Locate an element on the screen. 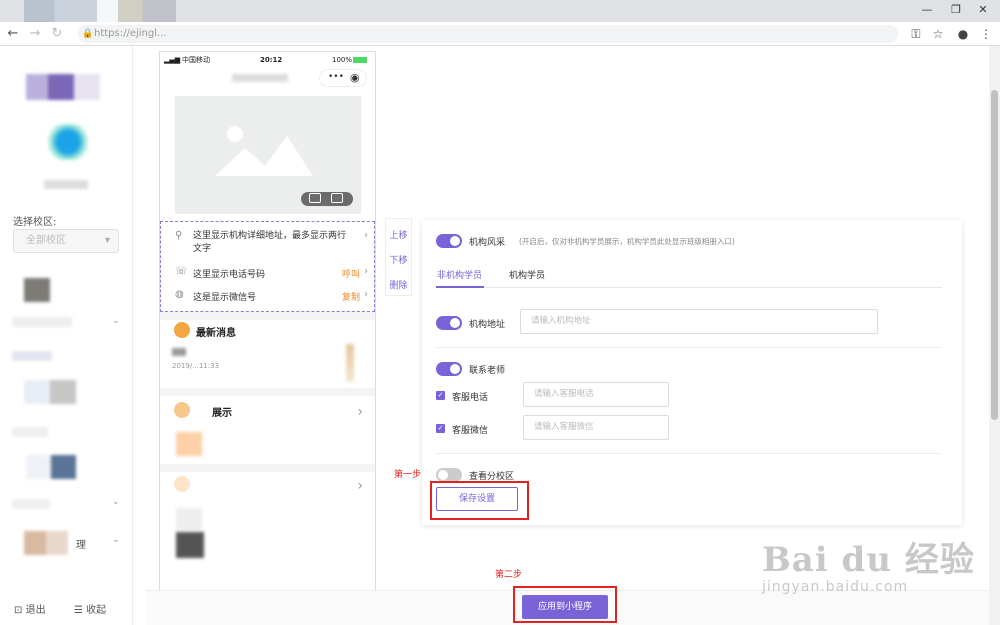  chevron-down-icon: ▾ is located at coordinates (107, 240).